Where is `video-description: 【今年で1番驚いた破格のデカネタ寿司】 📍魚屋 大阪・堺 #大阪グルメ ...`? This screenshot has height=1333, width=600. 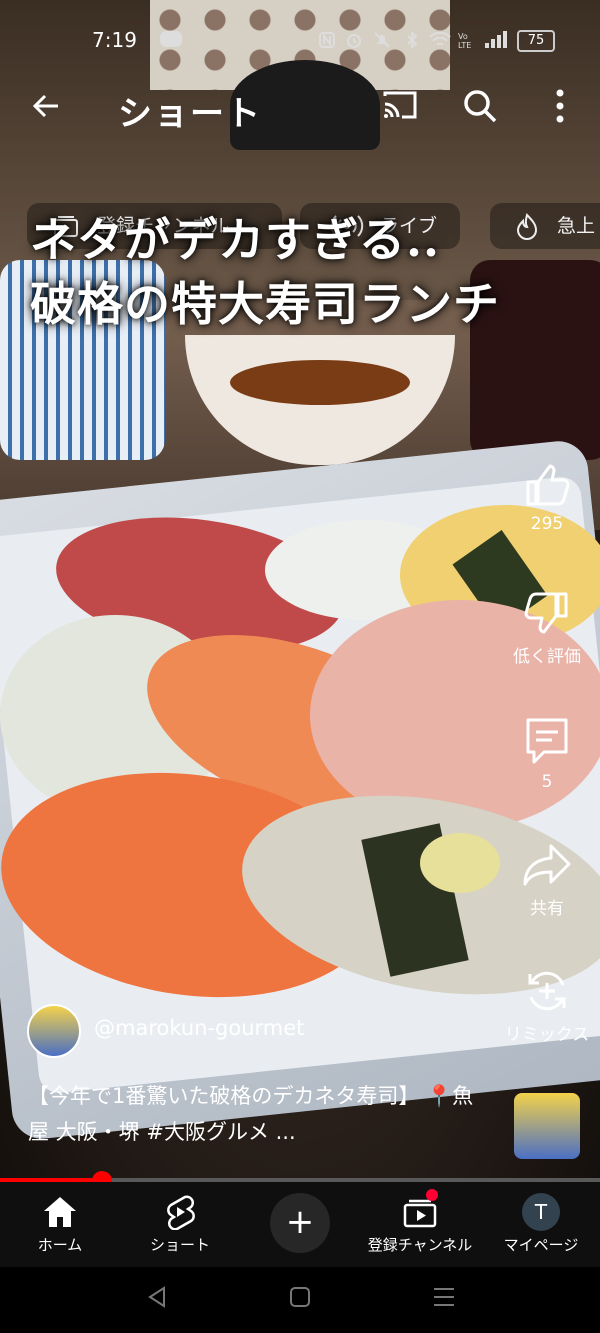 video-description: 【今年で1番驚いた破格のデカネタ寿司】 📍魚屋 大阪・堺 #大阪グルメ ... is located at coordinates (253, 1114).